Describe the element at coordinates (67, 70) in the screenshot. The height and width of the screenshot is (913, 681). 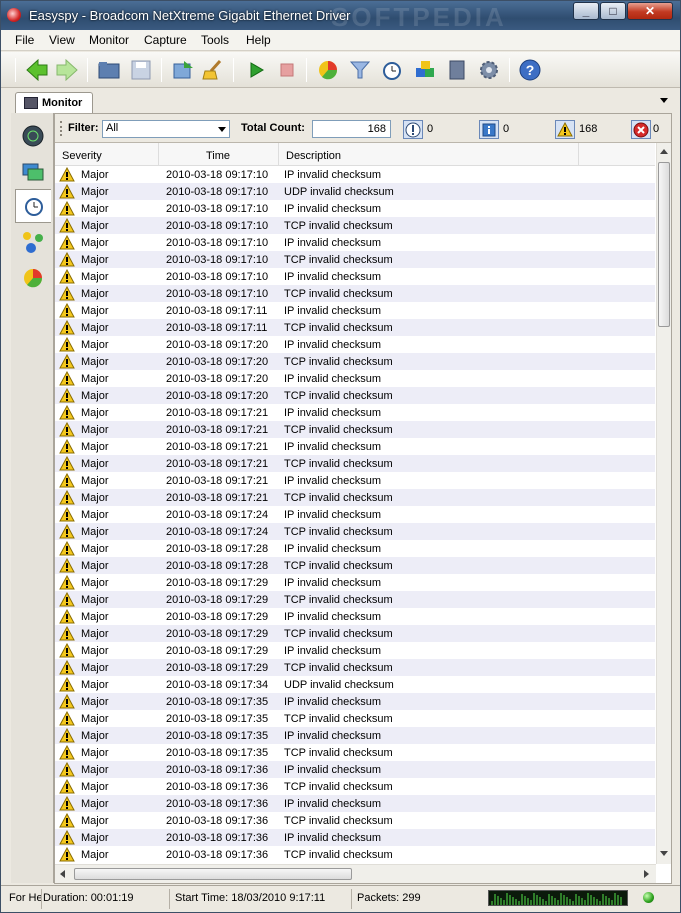
I see `forward-button` at that location.